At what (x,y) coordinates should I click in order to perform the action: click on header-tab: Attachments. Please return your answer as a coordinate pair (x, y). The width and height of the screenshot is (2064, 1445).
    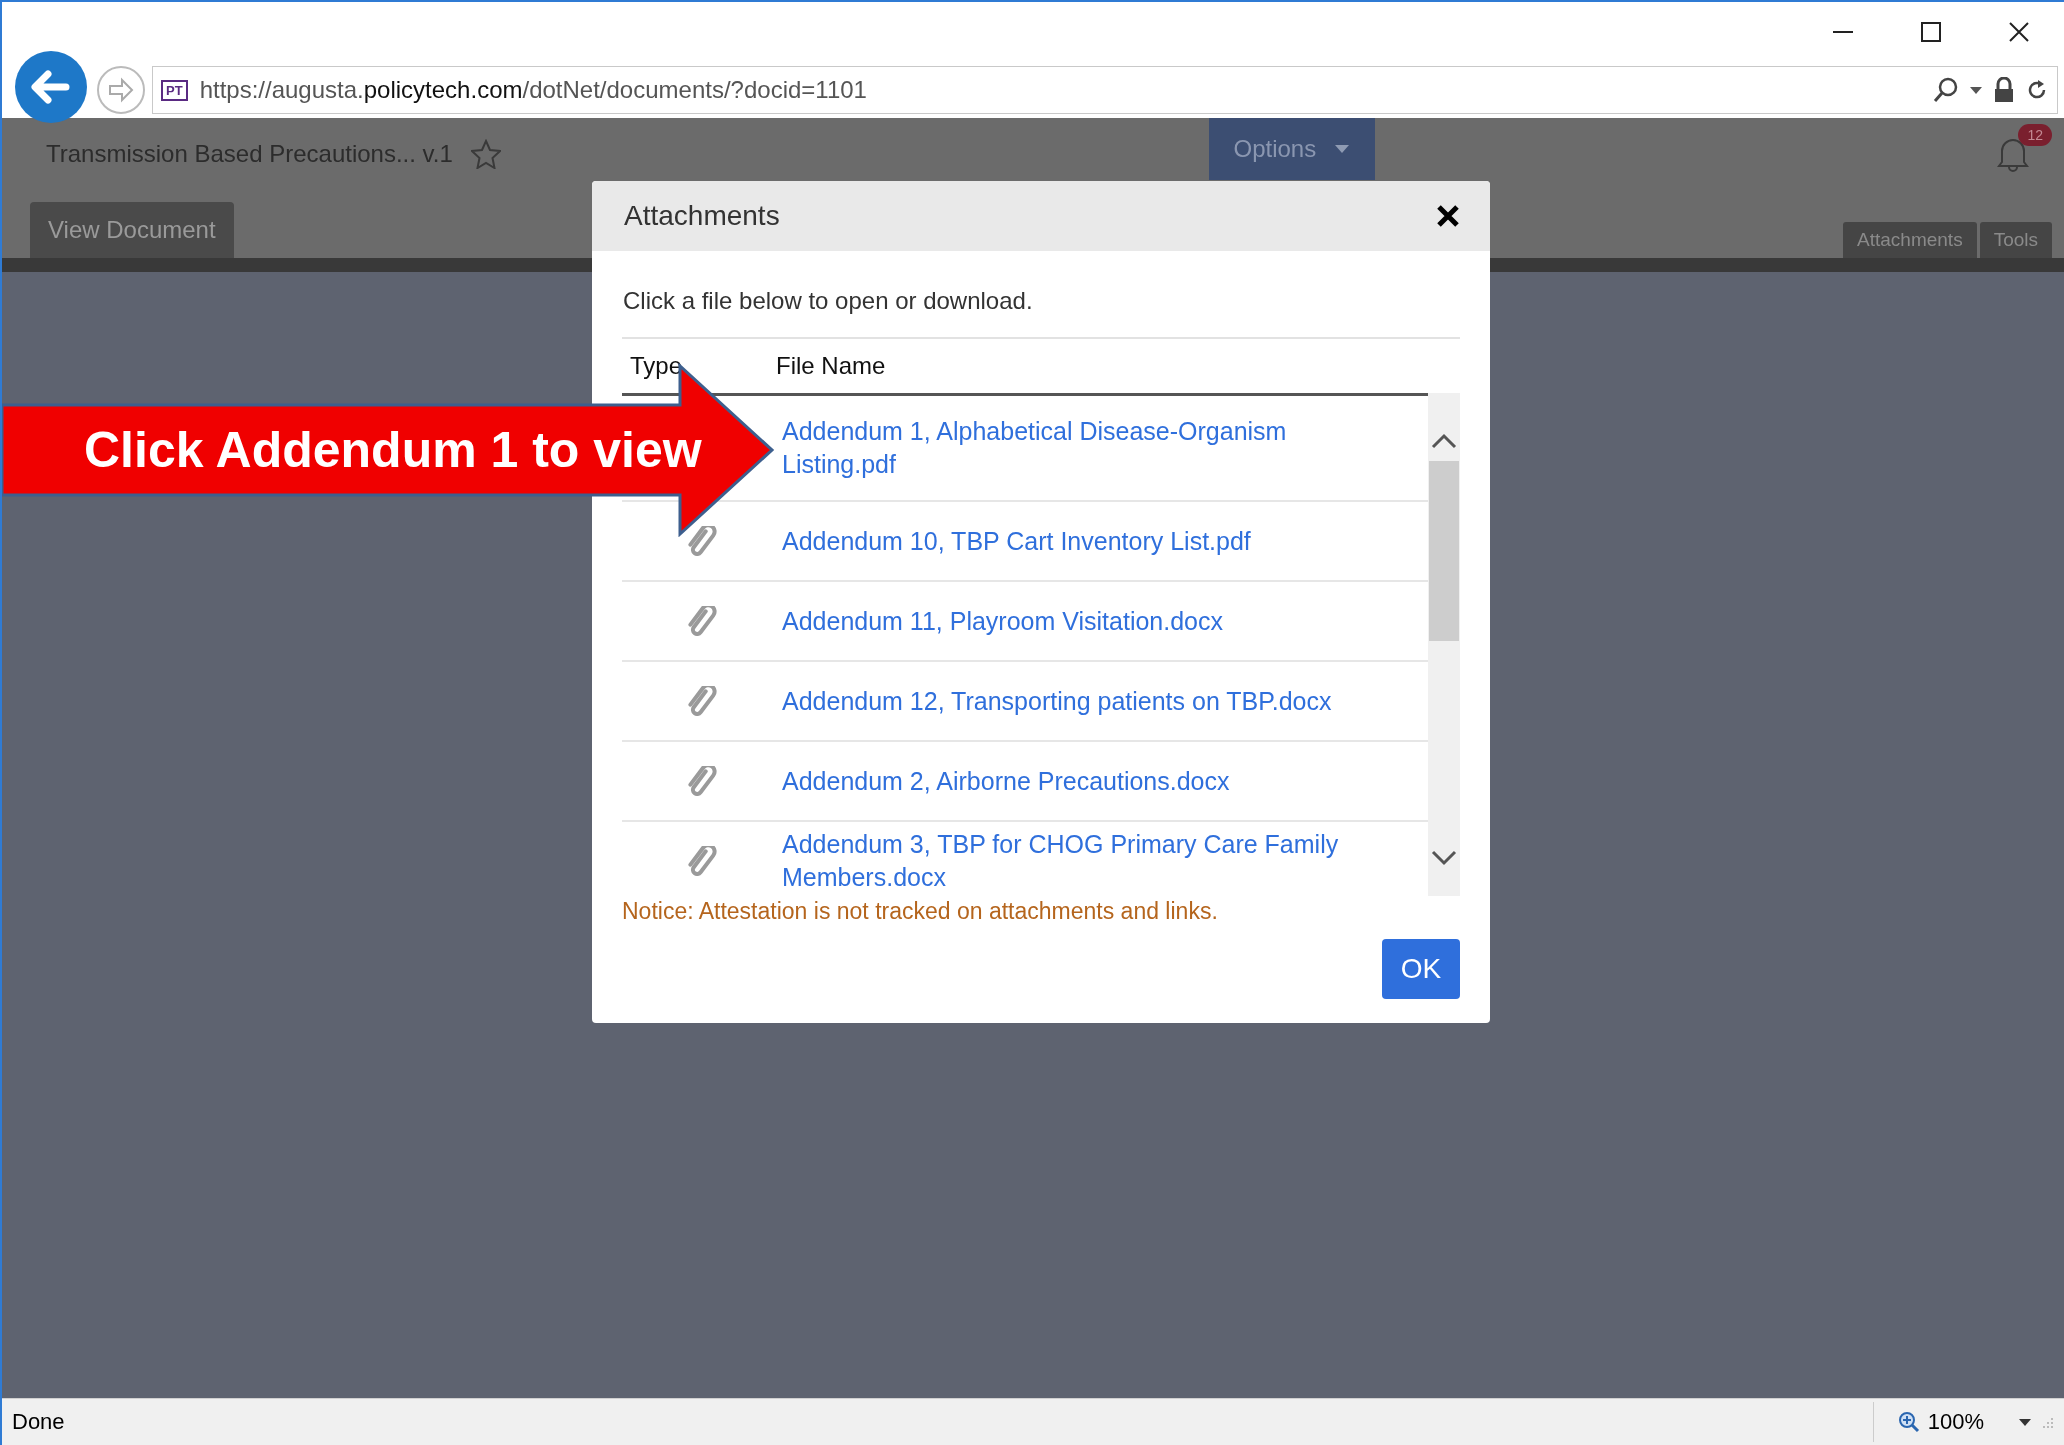
    Looking at the image, I should click on (1910, 240).